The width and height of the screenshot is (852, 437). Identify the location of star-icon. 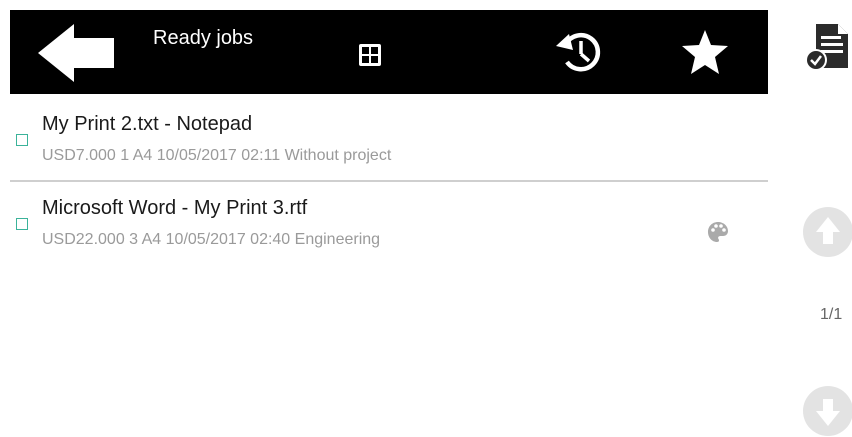
(705, 52).